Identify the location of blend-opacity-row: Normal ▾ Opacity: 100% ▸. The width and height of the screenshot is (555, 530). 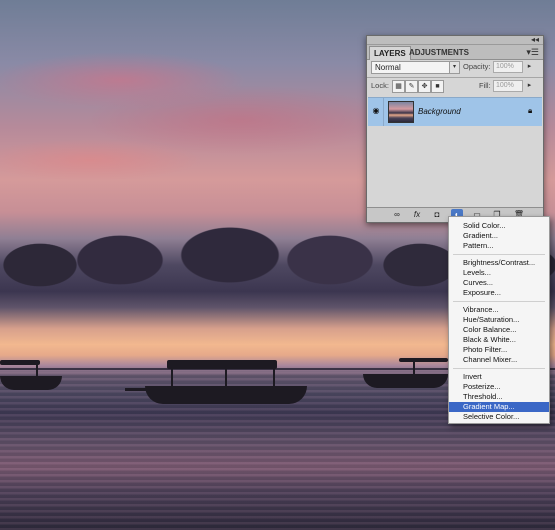
(455, 67).